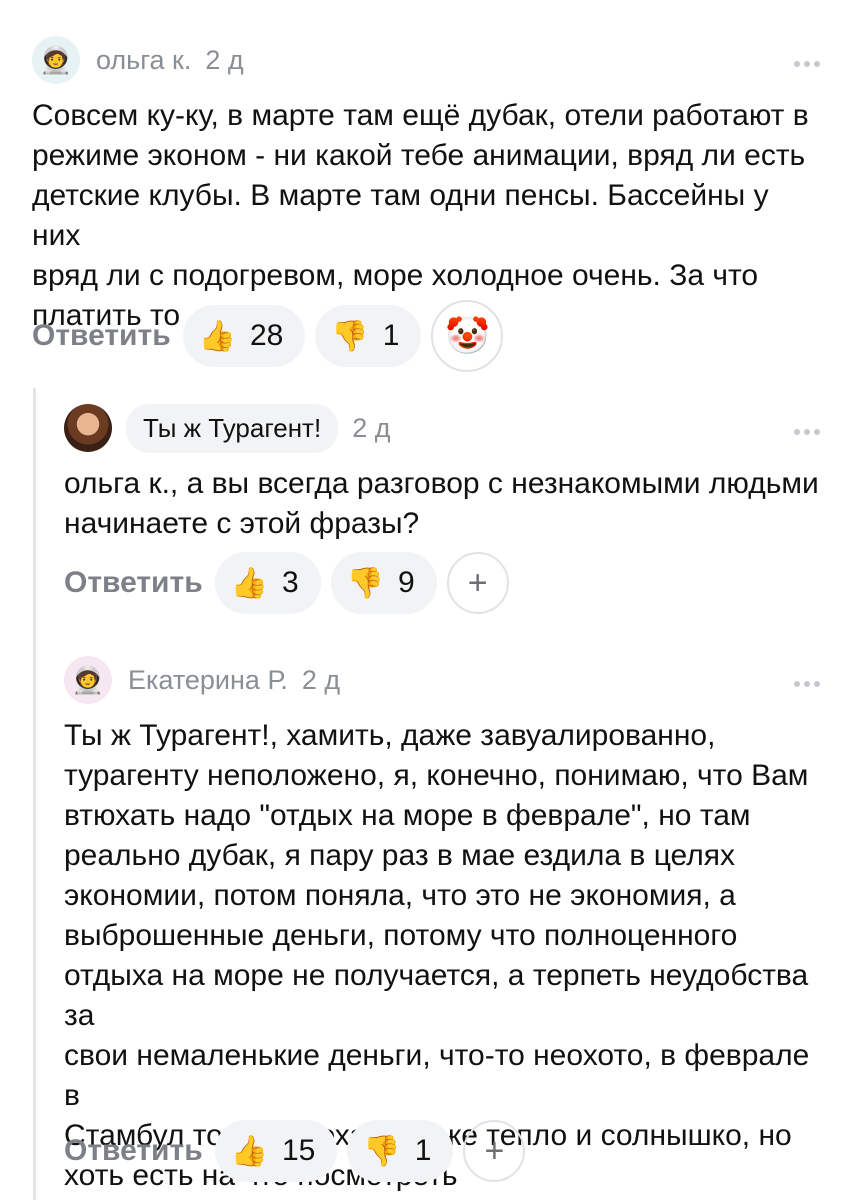 The width and height of the screenshot is (855, 1200). I want to click on clown-reaction-button: 🤡, so click(467, 336).